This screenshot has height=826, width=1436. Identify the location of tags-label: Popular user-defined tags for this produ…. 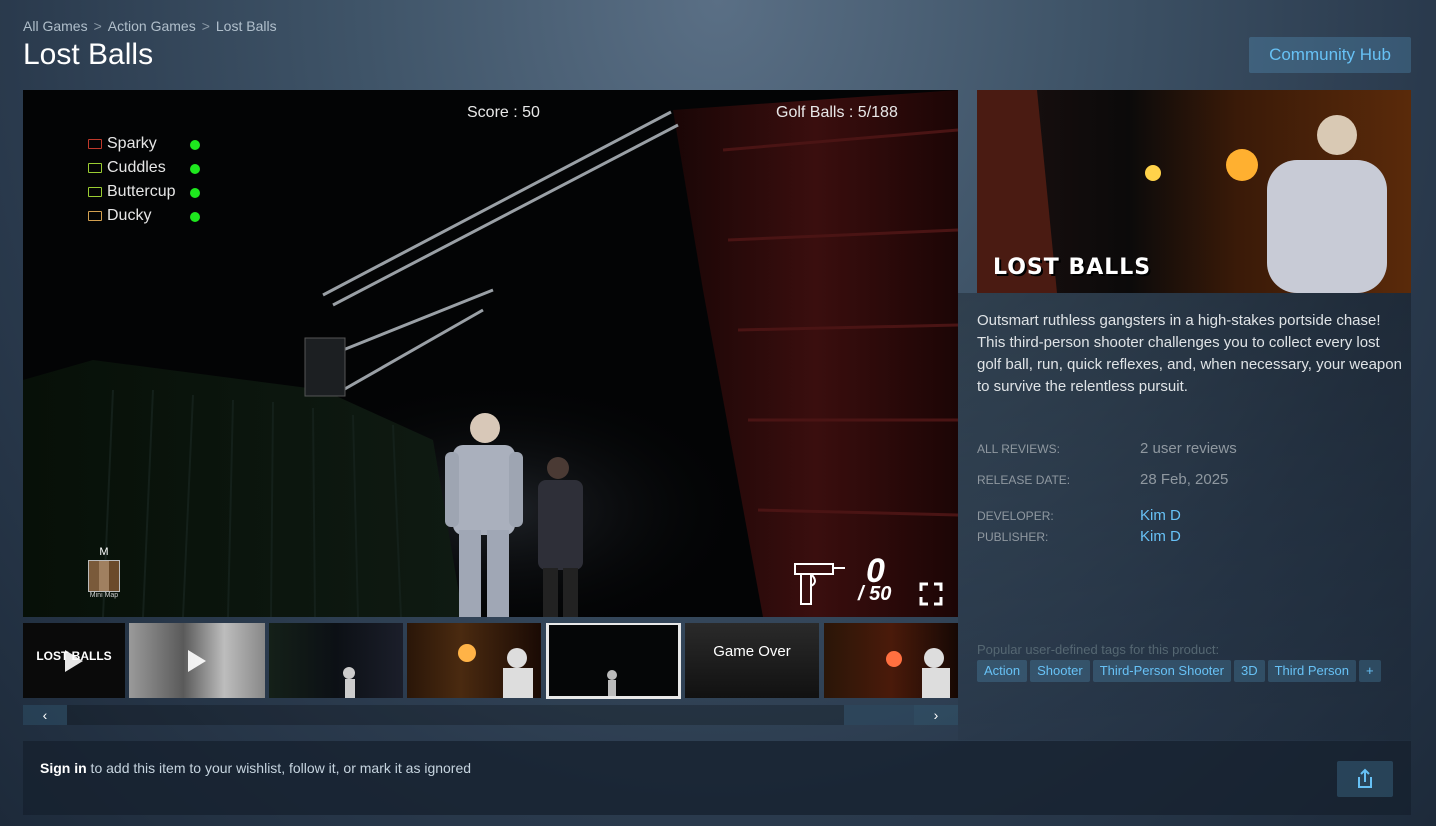
(1098, 649).